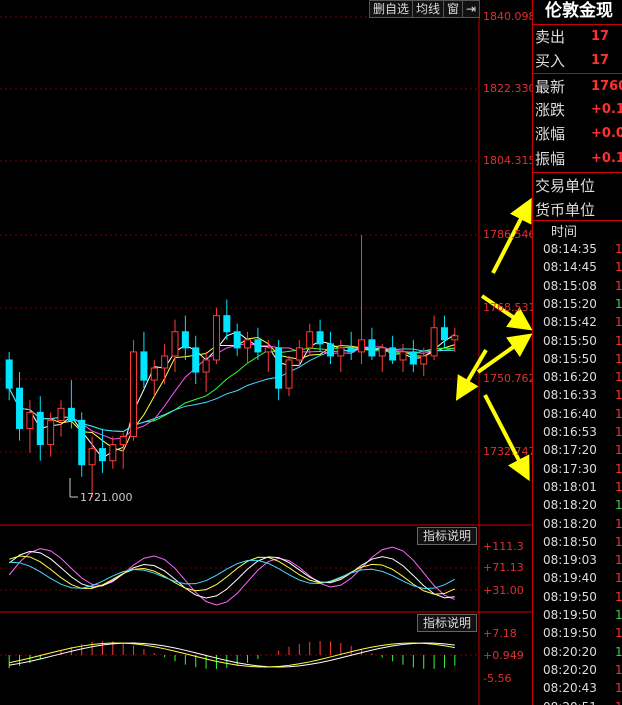  Describe the element at coordinates (606, 133) in the screenshot. I see `quote-value: +0.01` at that location.